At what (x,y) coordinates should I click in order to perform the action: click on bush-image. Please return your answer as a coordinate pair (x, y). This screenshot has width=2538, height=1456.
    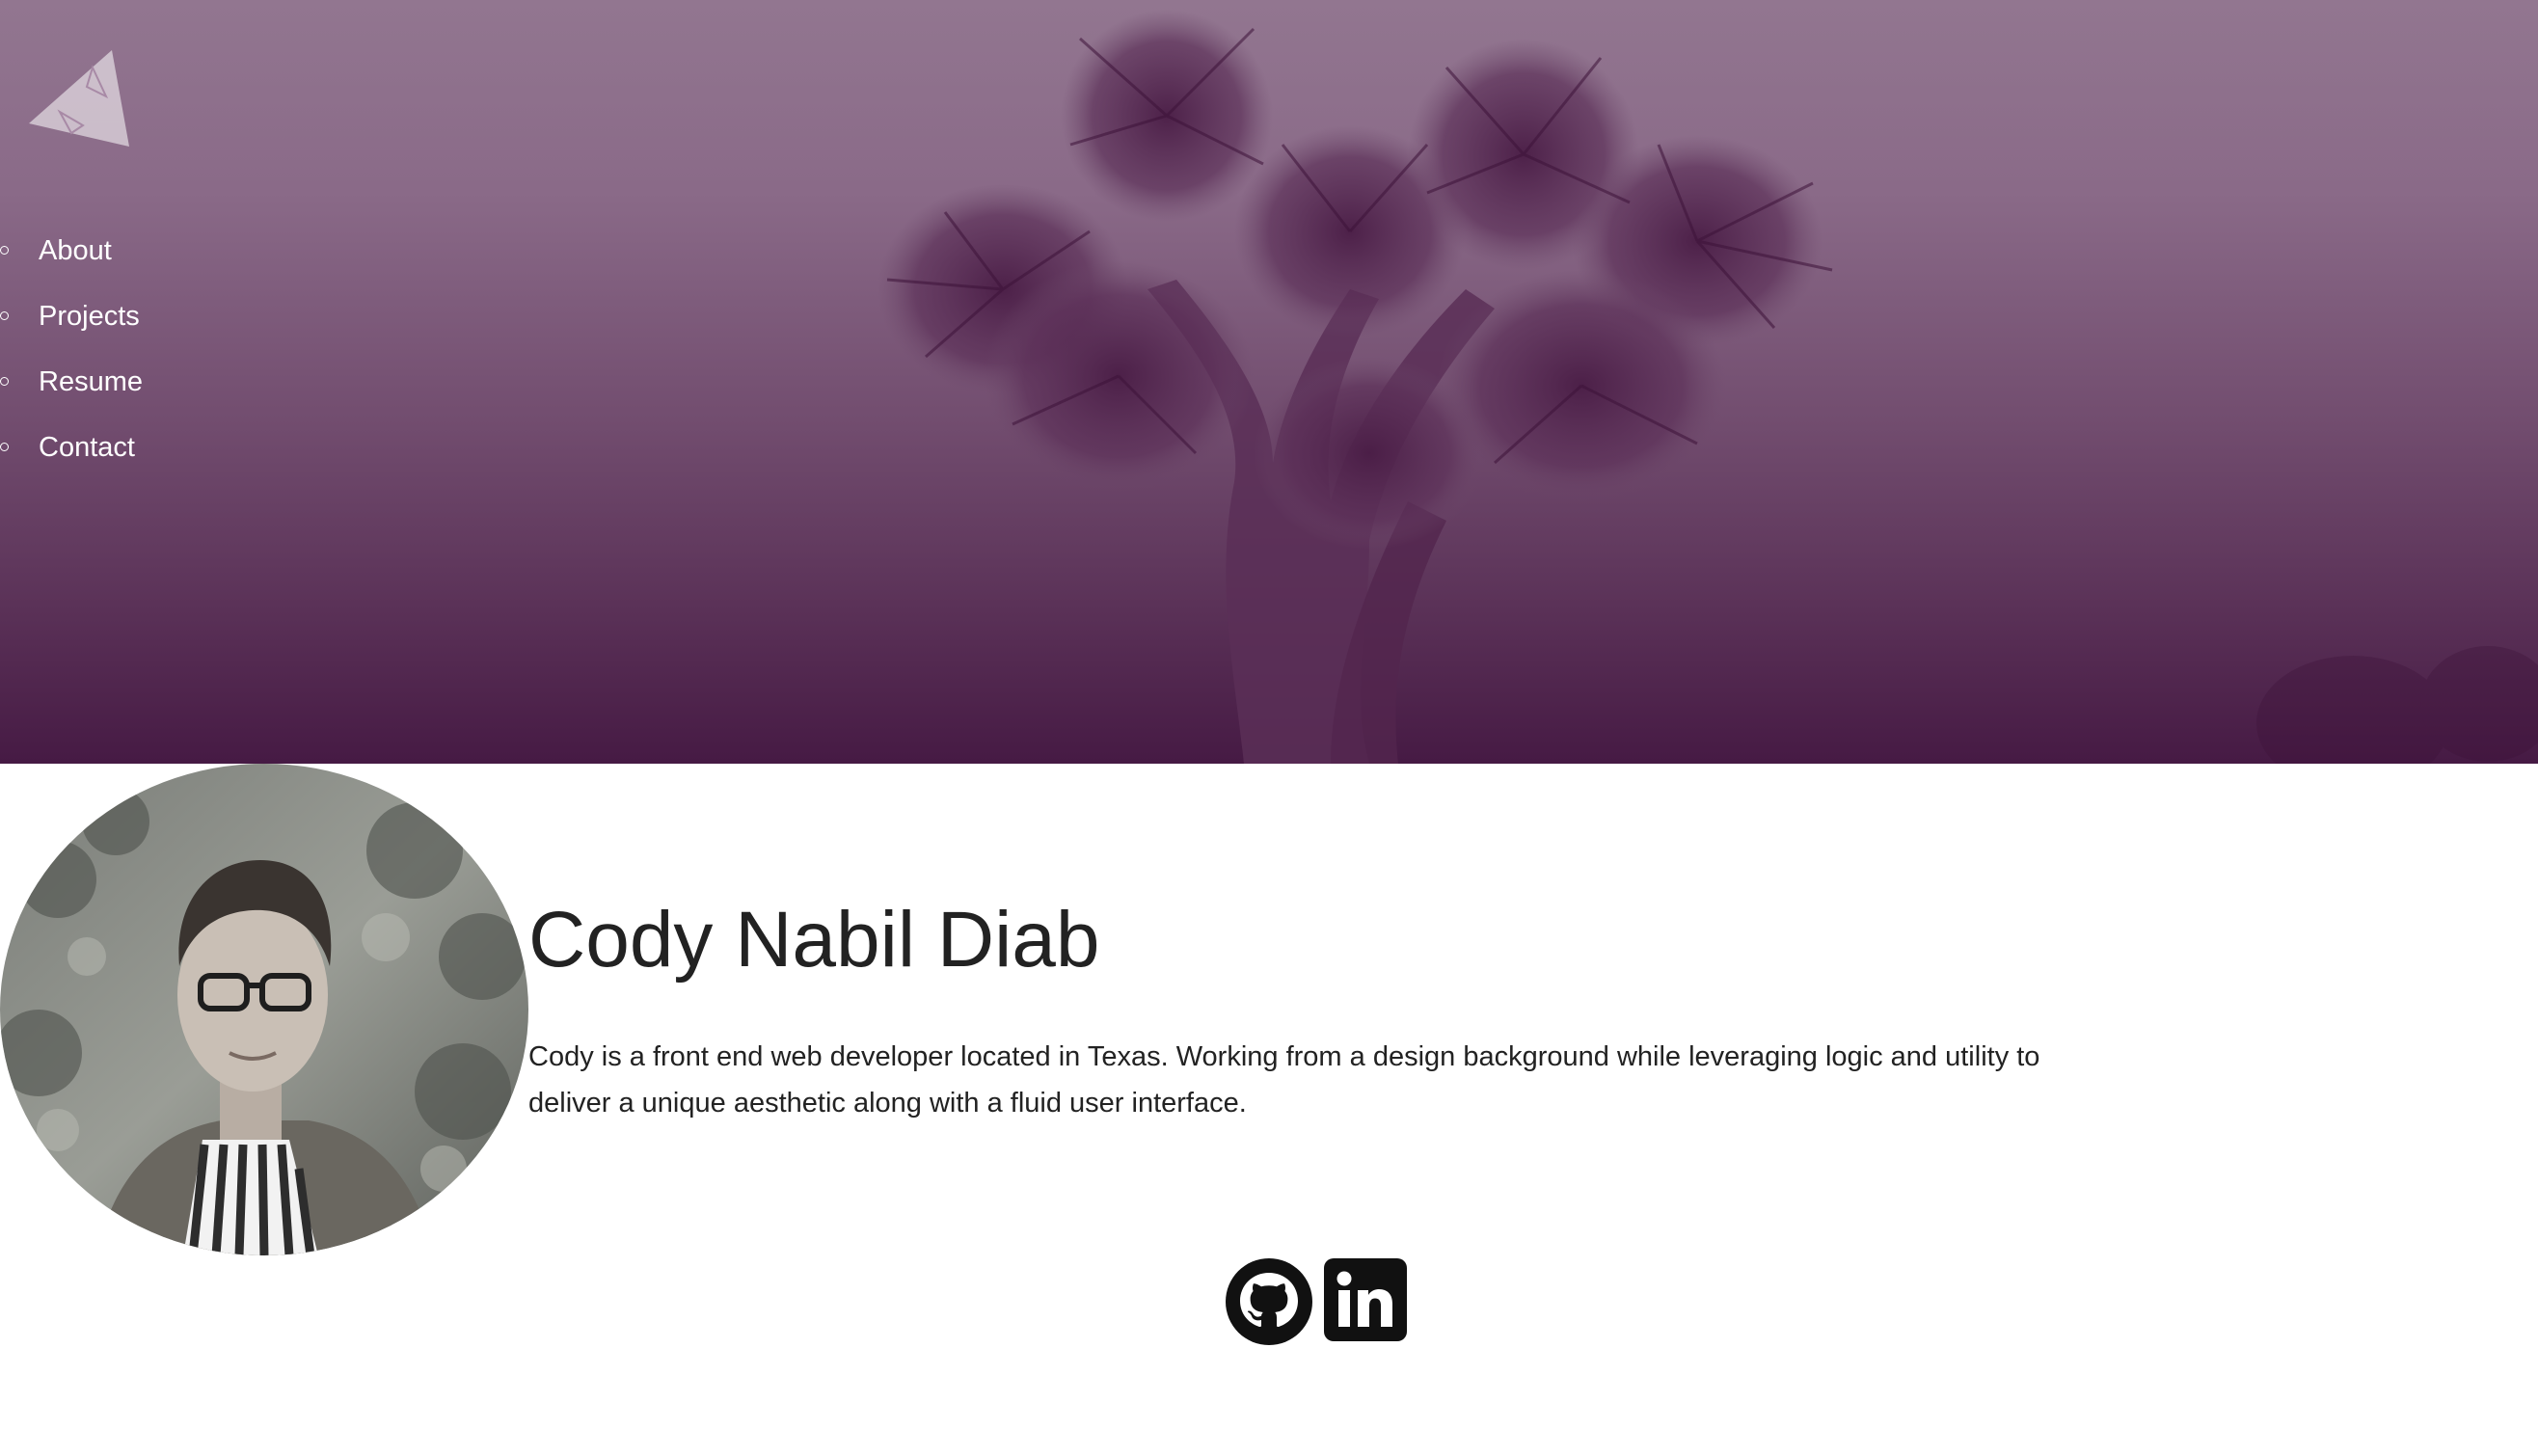
    Looking at the image, I should click on (2397, 705).